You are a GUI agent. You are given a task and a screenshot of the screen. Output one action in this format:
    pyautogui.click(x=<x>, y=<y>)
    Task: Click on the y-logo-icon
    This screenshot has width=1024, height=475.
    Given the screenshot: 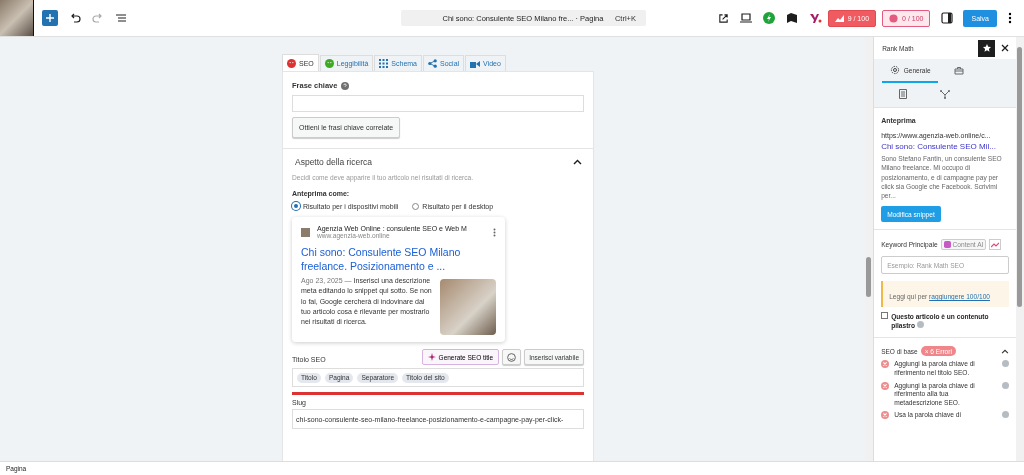 What is the action you would take?
    pyautogui.click(x=815, y=18)
    